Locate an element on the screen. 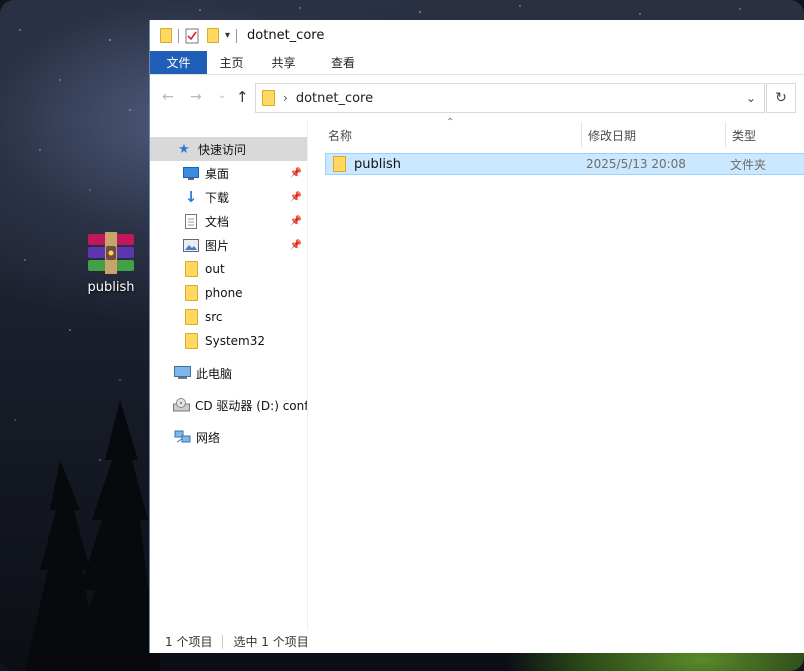 The image size is (804, 671). item-count: 1 个项目 is located at coordinates (189, 642).